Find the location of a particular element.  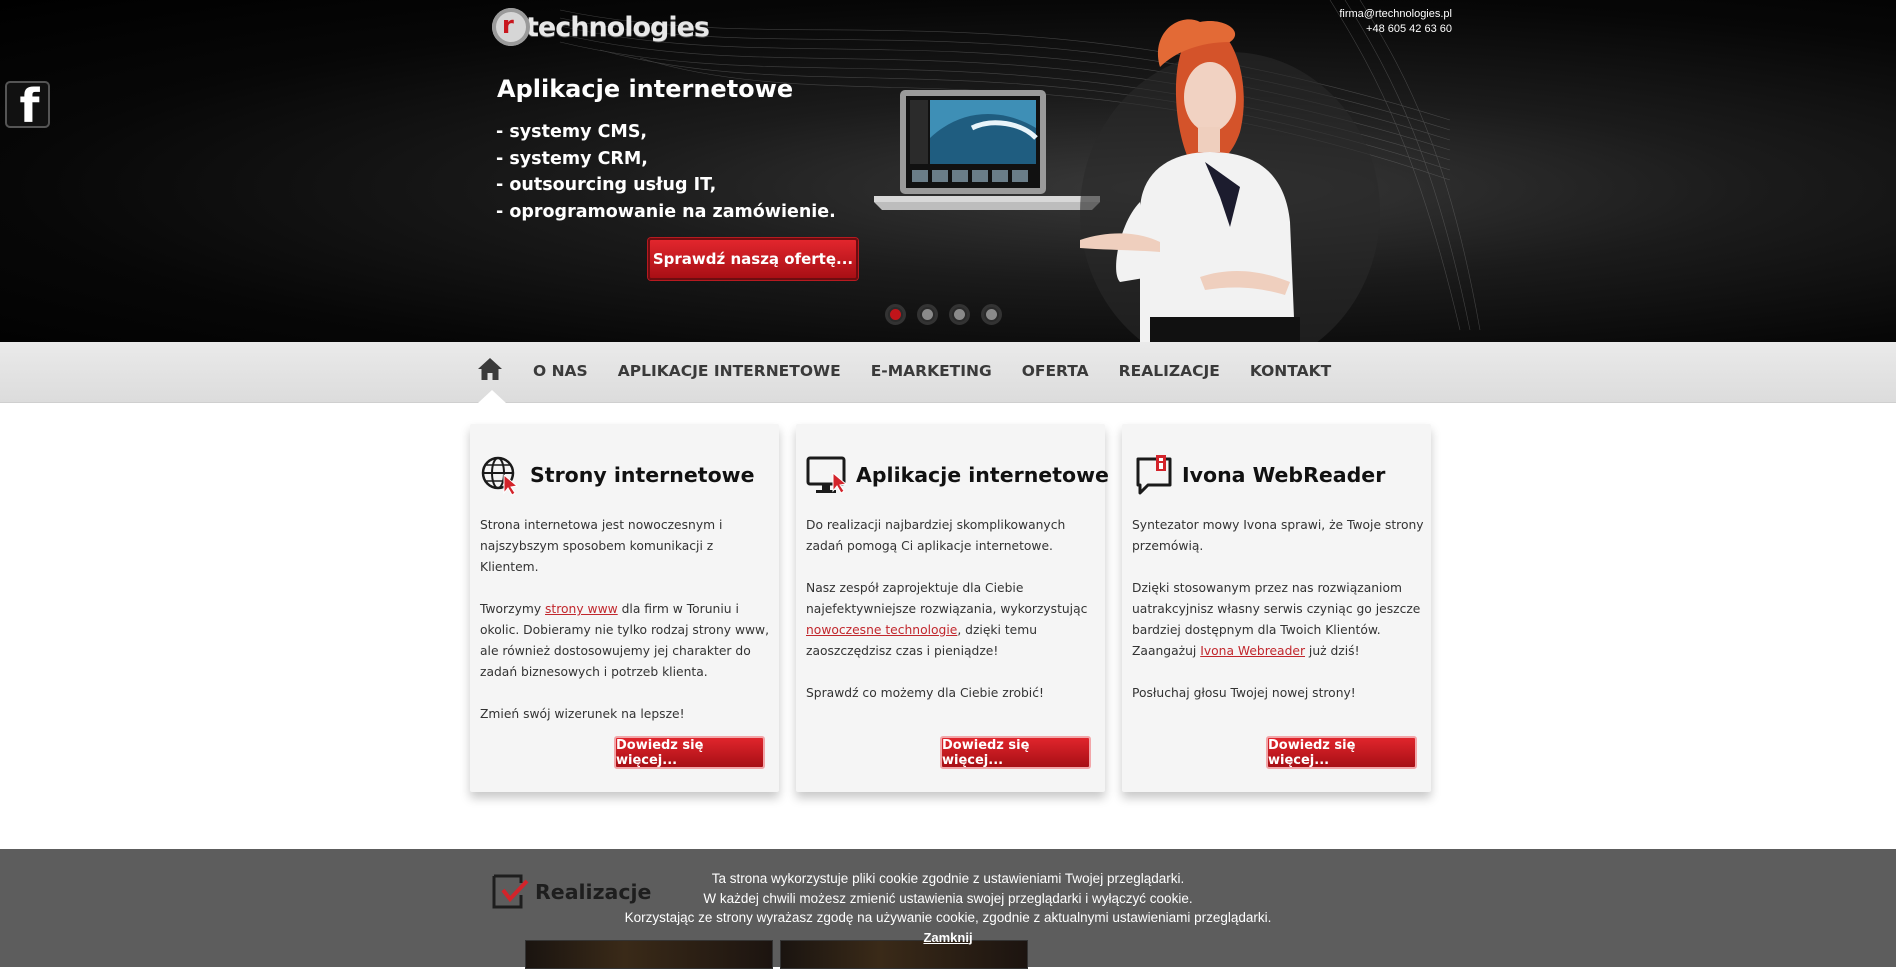

nav-item-oferta: OFERTA is located at coordinates (1055, 371).